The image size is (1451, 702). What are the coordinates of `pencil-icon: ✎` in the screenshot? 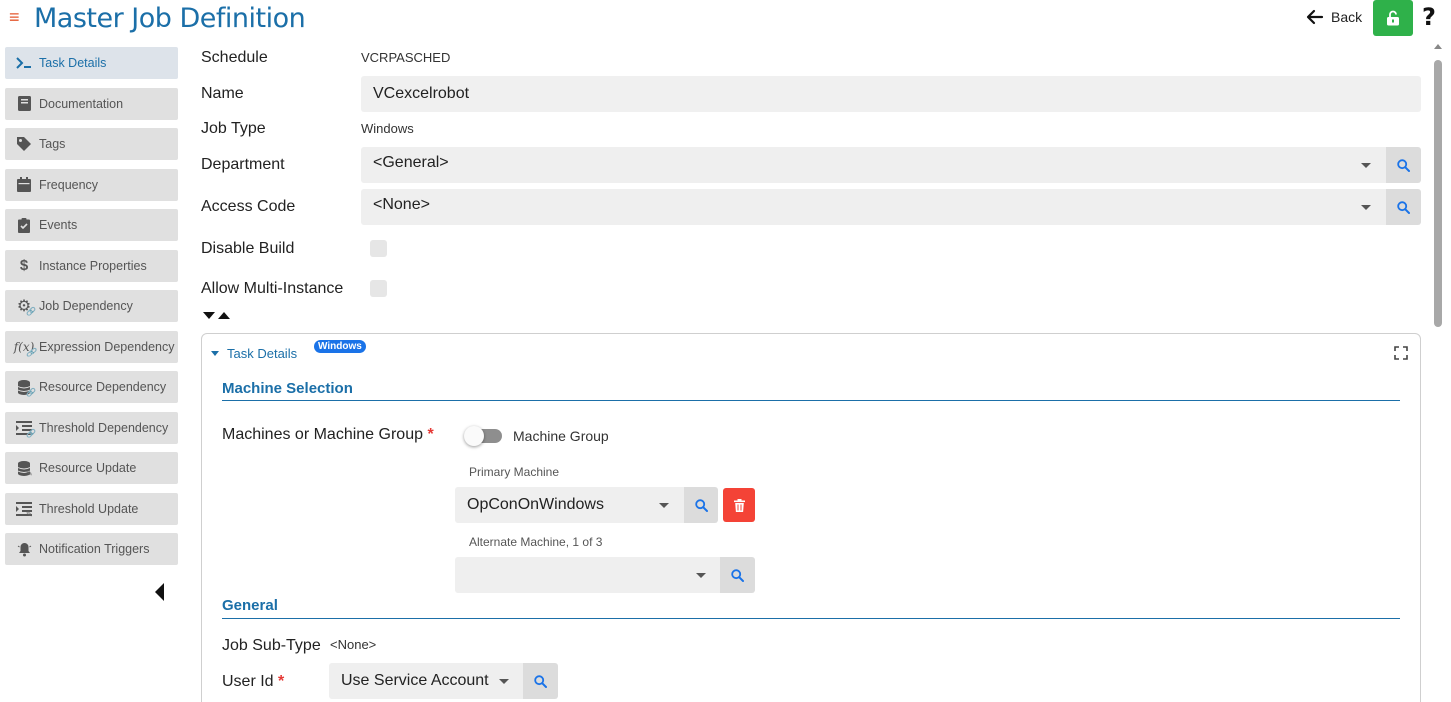 It's located at (29, 514).